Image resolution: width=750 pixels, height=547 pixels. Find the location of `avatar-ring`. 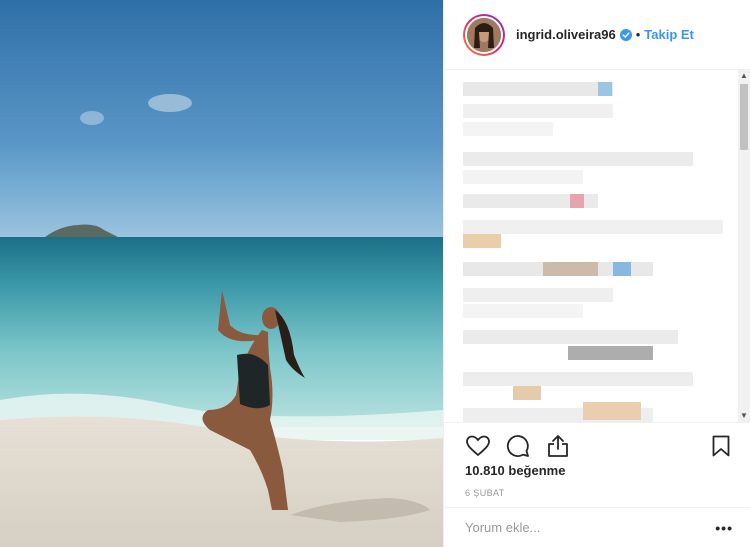

avatar-ring is located at coordinates (484, 34).